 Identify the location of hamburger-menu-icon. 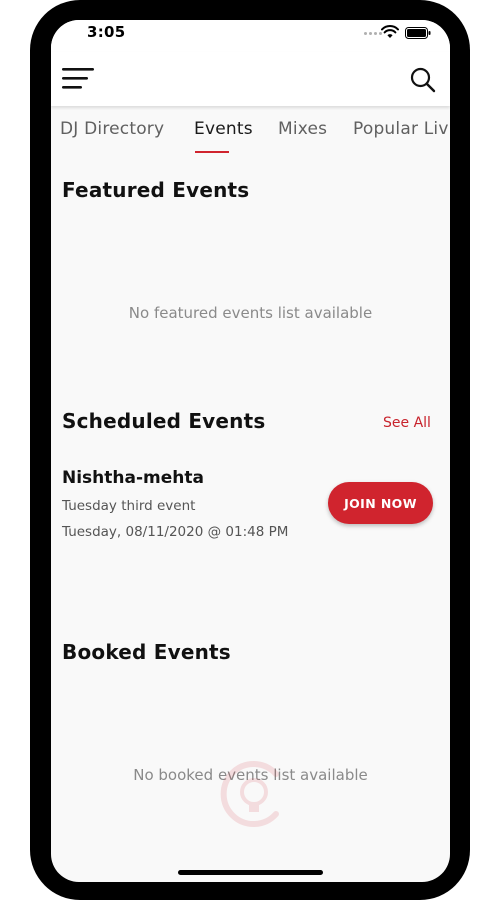
(79, 80).